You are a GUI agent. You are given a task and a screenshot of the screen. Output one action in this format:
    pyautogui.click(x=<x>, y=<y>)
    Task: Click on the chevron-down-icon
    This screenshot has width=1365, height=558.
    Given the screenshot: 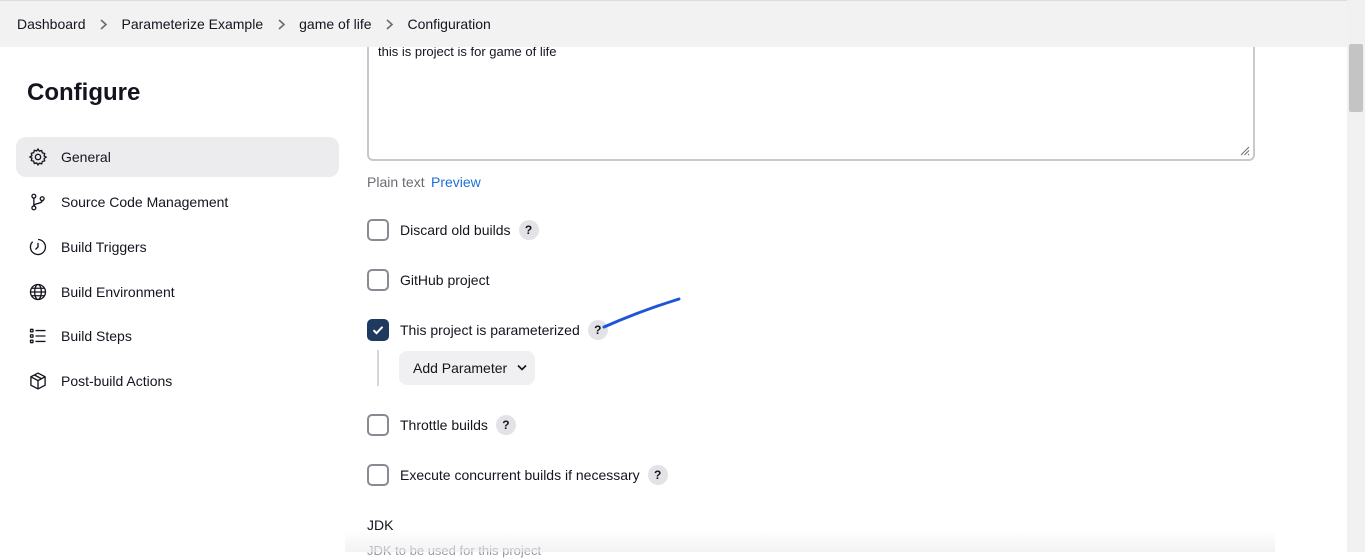 What is the action you would take?
    pyautogui.click(x=522, y=367)
    